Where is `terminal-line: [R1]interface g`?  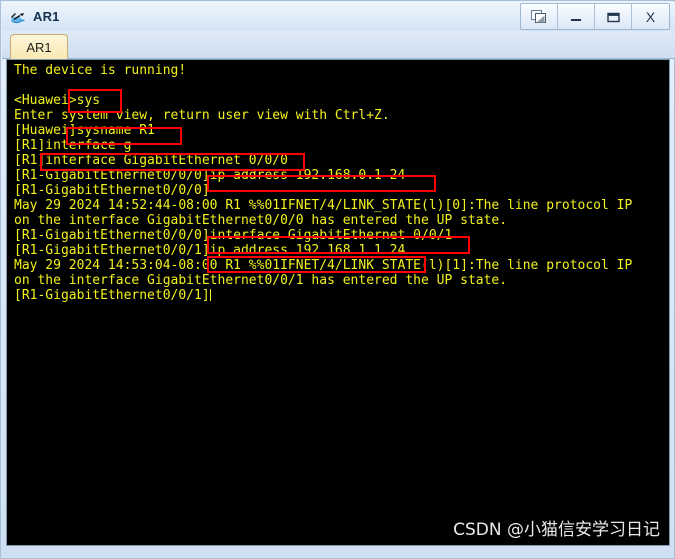
terminal-line: [R1]interface g is located at coordinates (73, 145).